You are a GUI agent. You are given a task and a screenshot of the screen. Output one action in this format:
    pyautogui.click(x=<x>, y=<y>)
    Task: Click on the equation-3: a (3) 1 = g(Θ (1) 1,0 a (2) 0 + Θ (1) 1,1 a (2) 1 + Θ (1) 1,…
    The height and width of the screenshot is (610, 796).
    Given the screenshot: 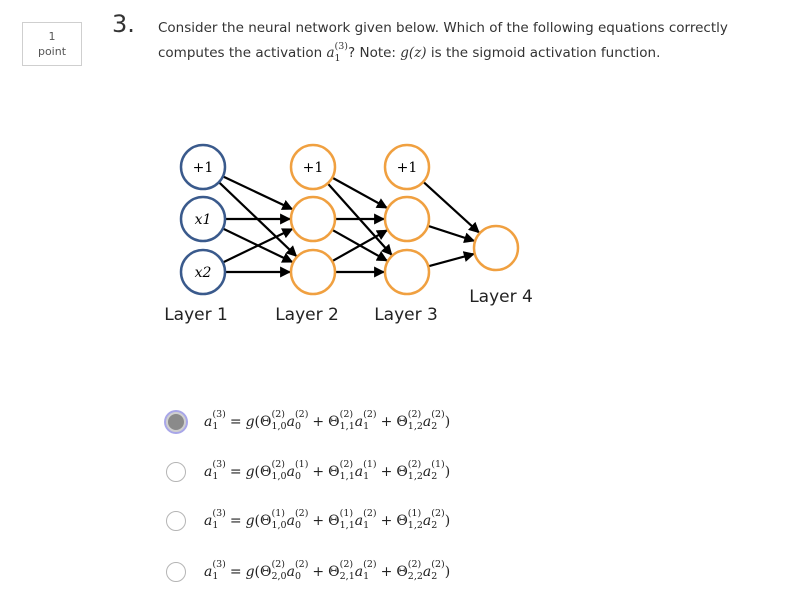 What is the action you would take?
    pyautogui.click(x=327, y=519)
    